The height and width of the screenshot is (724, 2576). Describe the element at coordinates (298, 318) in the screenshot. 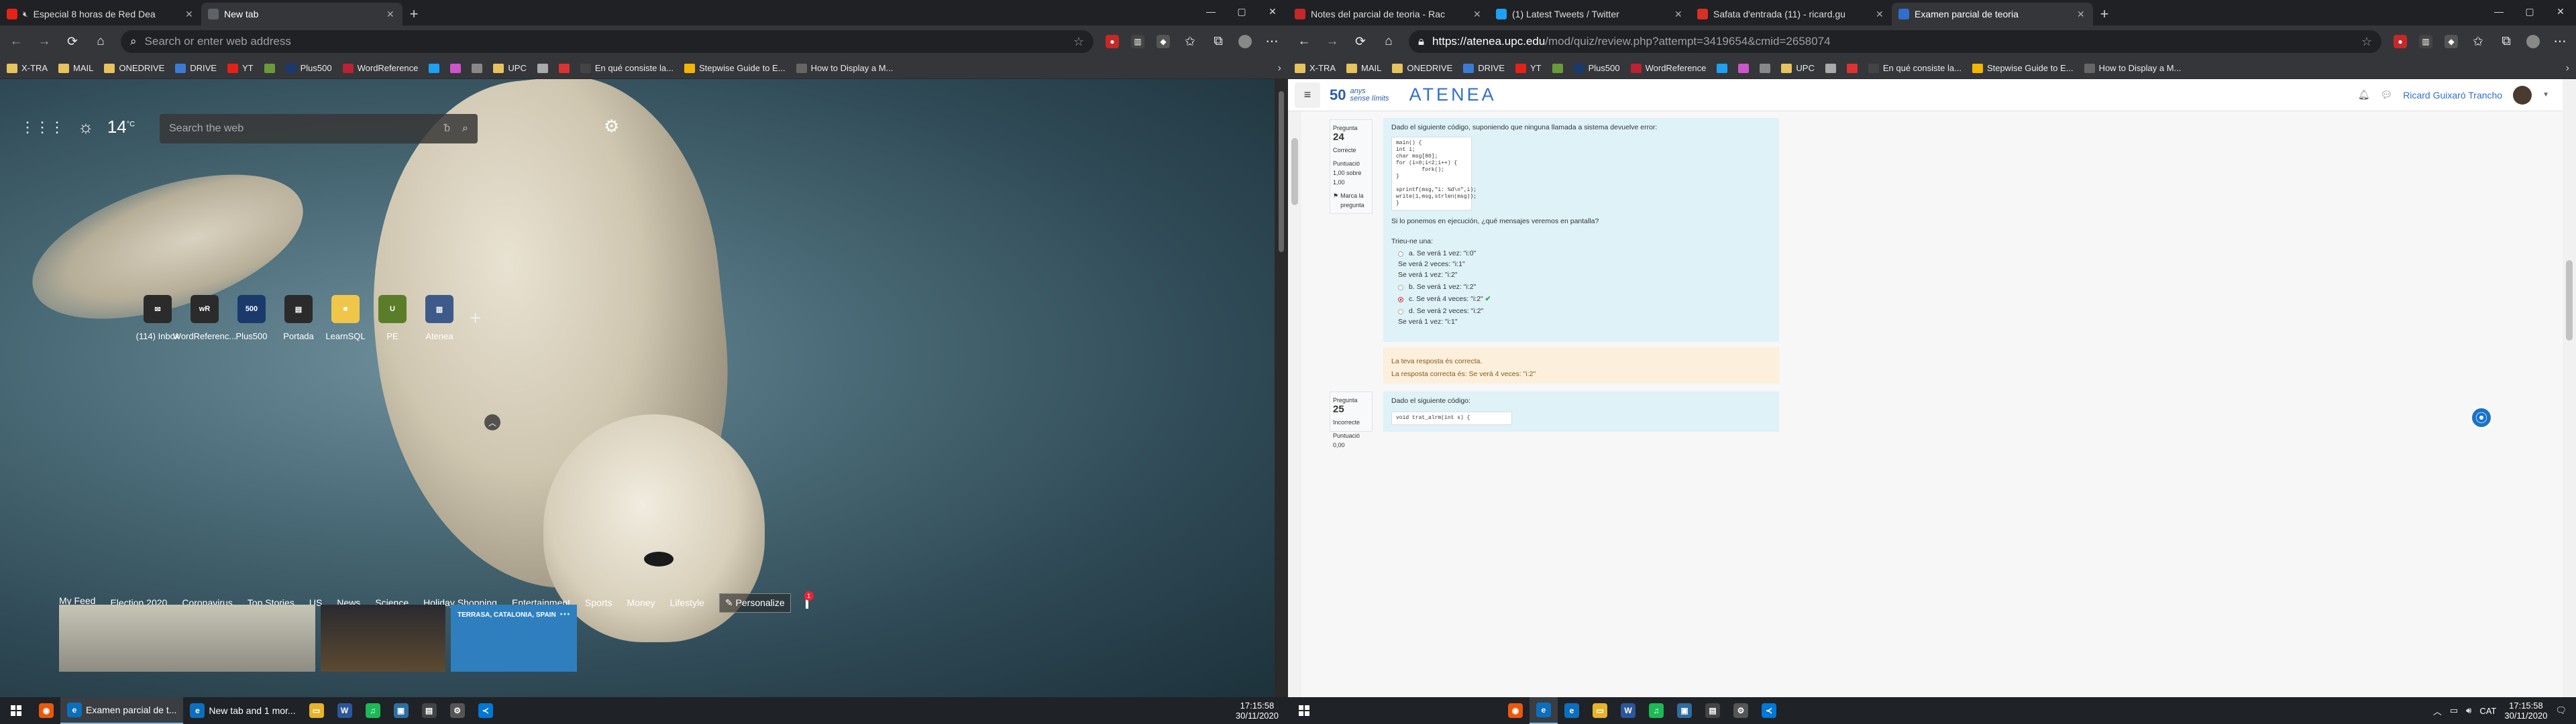

I see `quick-link: ▤ Portada` at that location.